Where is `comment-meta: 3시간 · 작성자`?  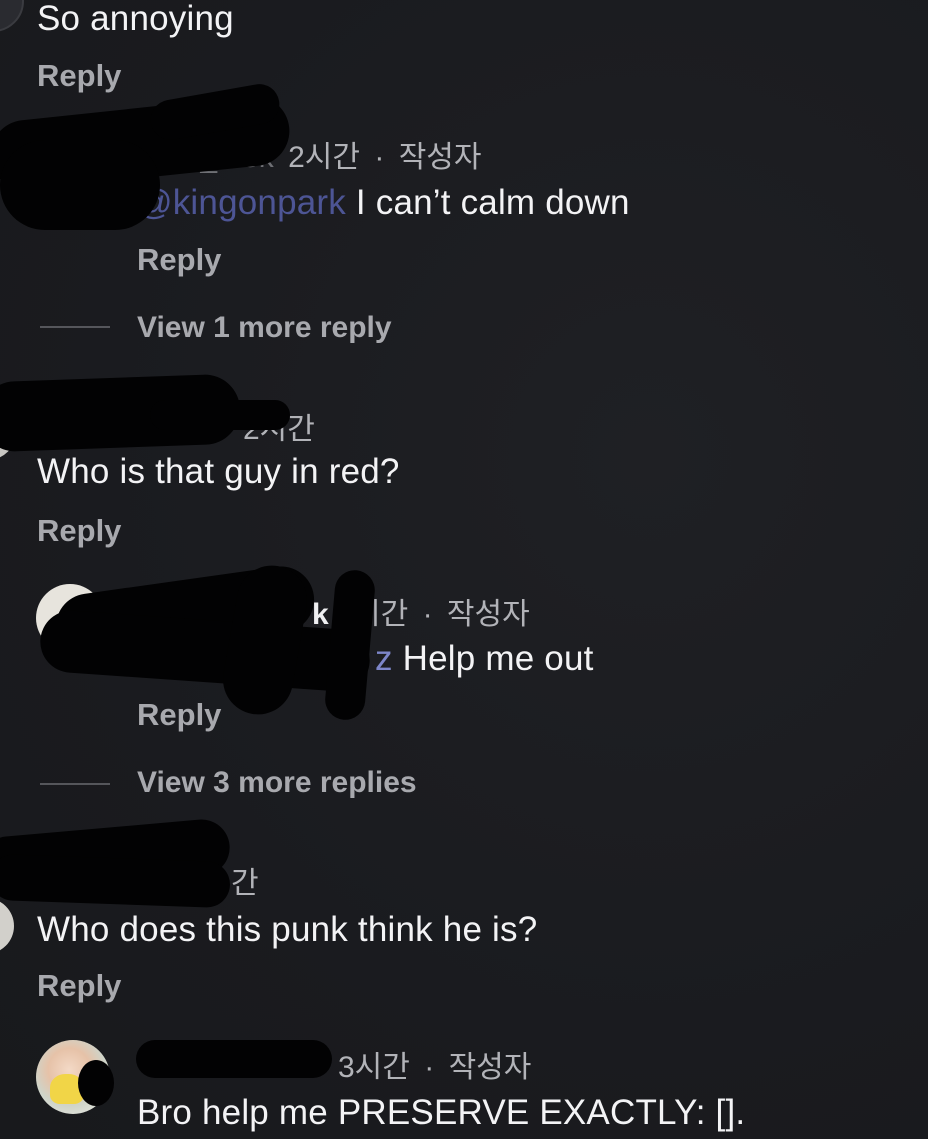
comment-meta: 3시간 · 작성자 is located at coordinates (434, 1064).